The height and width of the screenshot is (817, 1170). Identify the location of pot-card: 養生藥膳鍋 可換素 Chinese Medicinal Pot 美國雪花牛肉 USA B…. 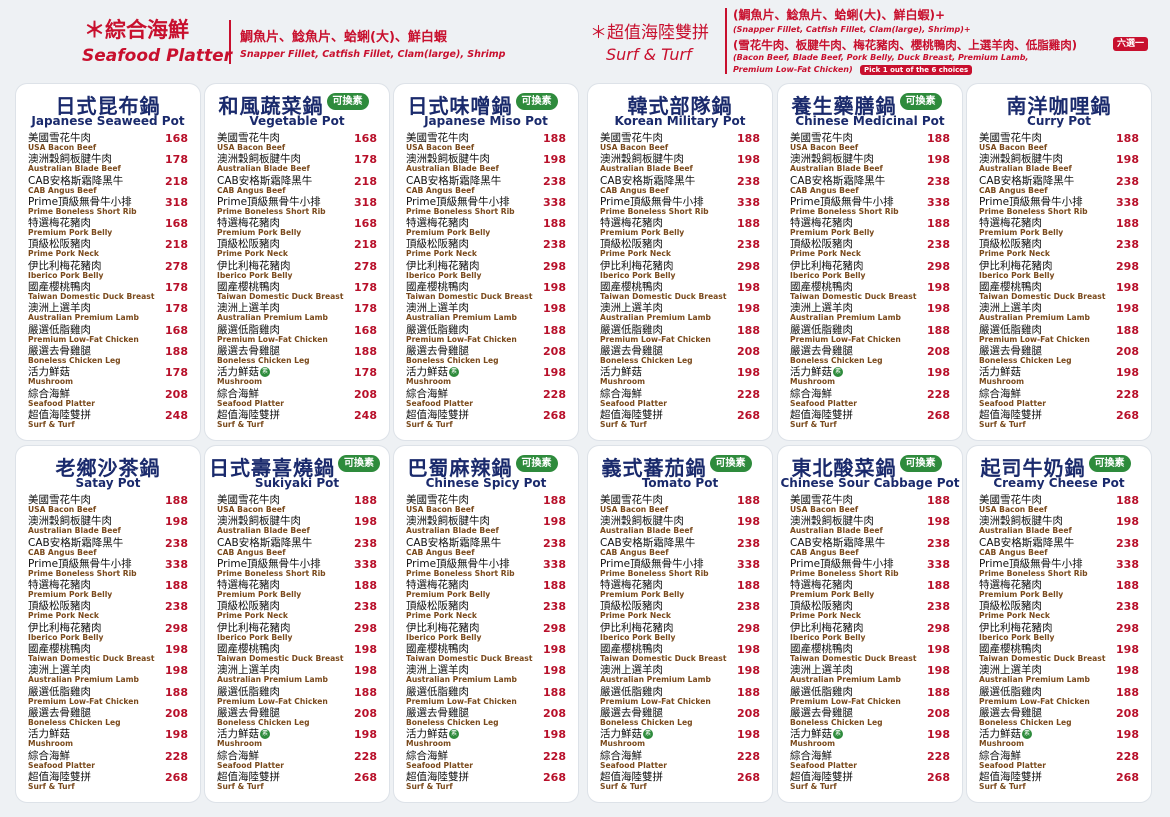
(870, 262).